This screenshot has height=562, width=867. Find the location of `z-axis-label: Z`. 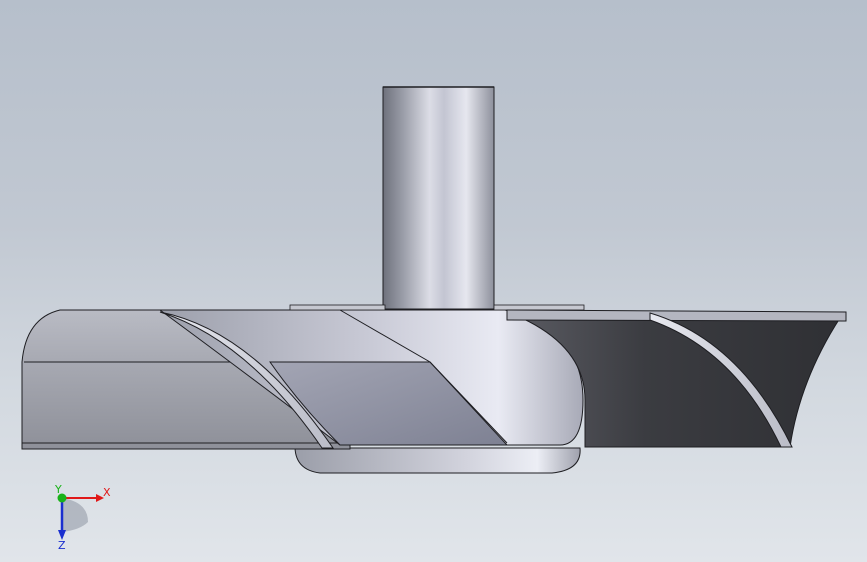

z-axis-label: Z is located at coordinates (62, 544).